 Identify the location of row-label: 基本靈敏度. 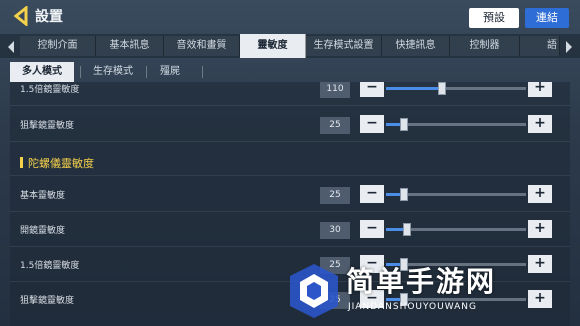
(43, 196).